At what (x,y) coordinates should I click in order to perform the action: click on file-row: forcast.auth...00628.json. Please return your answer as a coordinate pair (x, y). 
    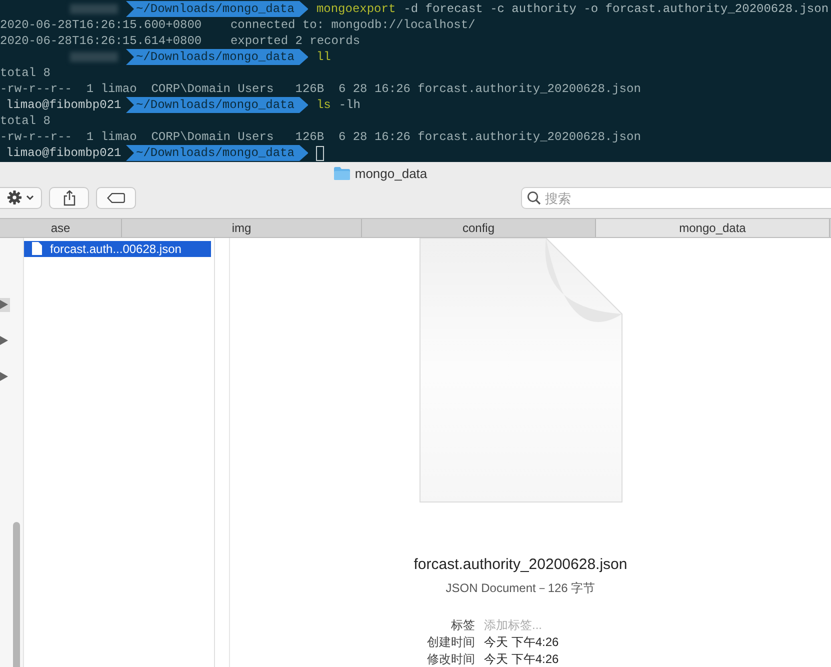
    Looking at the image, I should click on (117, 248).